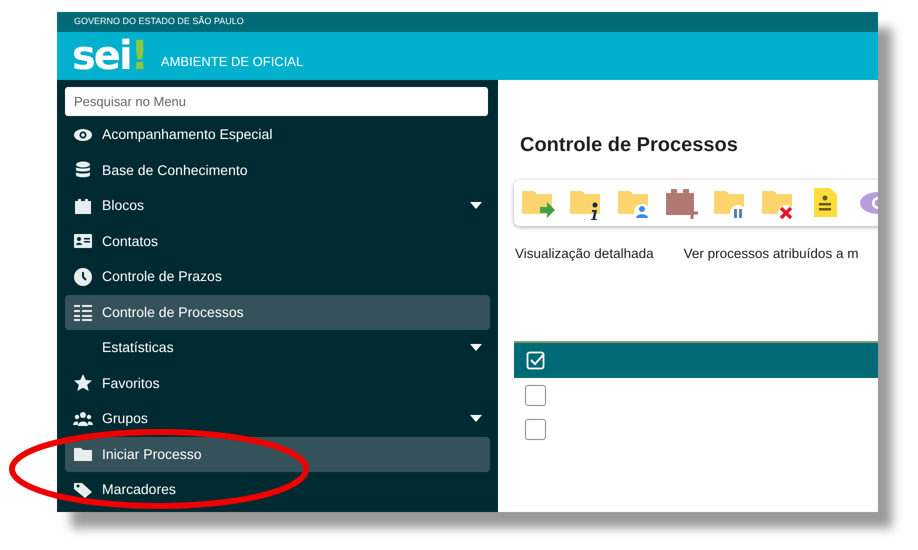  I want to click on menu-item: Controle de Prazos, so click(277, 276).